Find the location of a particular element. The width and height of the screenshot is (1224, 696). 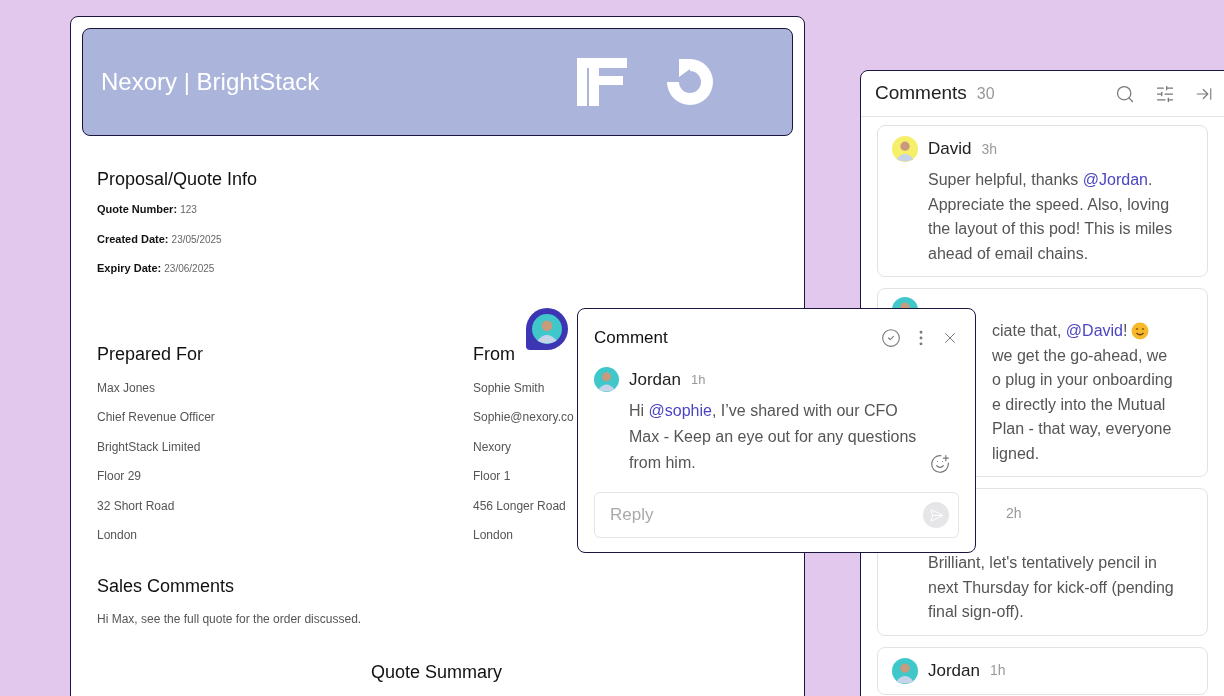

section-heading: Quote Summary is located at coordinates (437, 672).